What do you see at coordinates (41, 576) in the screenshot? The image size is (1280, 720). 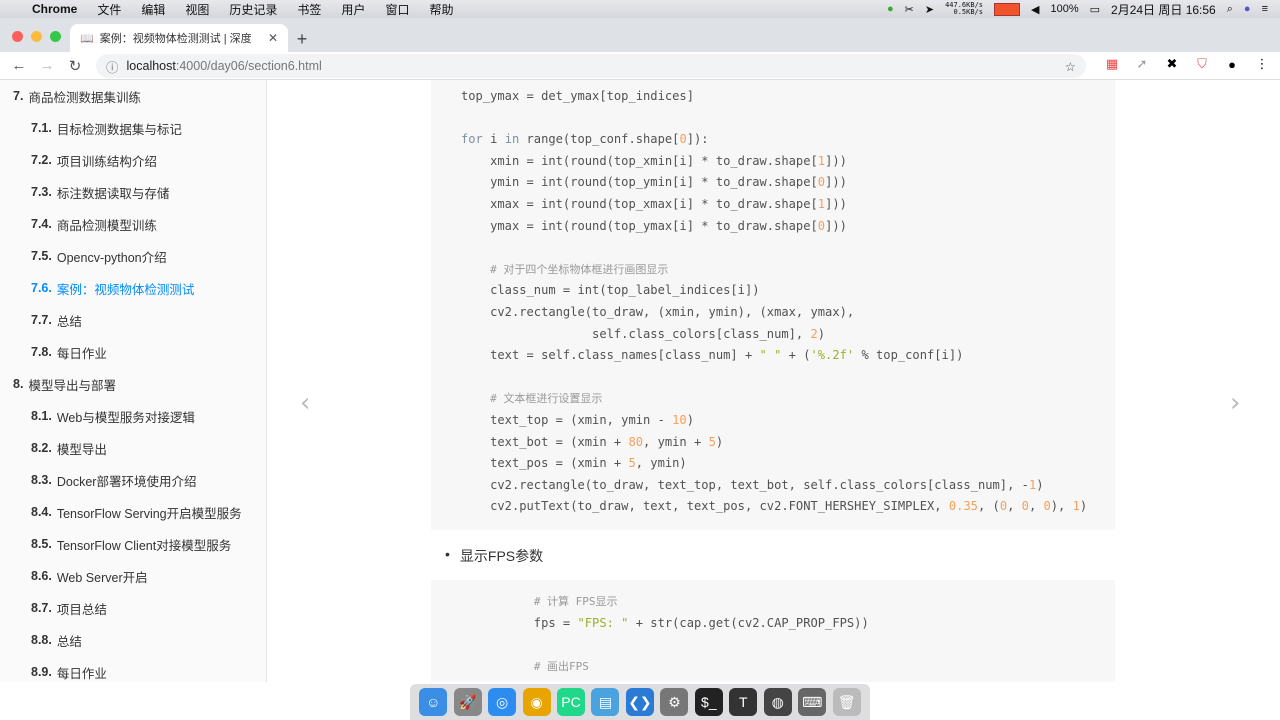 I see `sidebar-item-number: 8.6.` at bounding box center [41, 576].